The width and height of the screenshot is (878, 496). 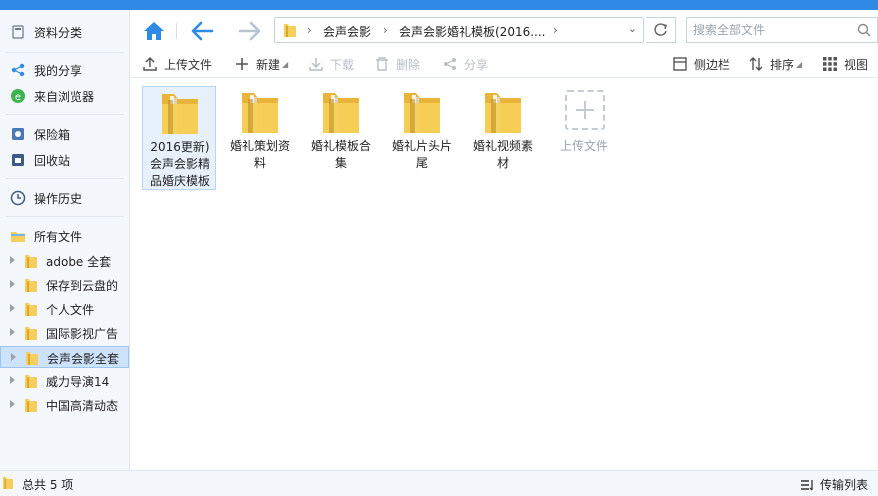 I want to click on address-bar: › 会声会影 › 会声会影婚礼模板(2016.... › ⌄, so click(x=459, y=30).